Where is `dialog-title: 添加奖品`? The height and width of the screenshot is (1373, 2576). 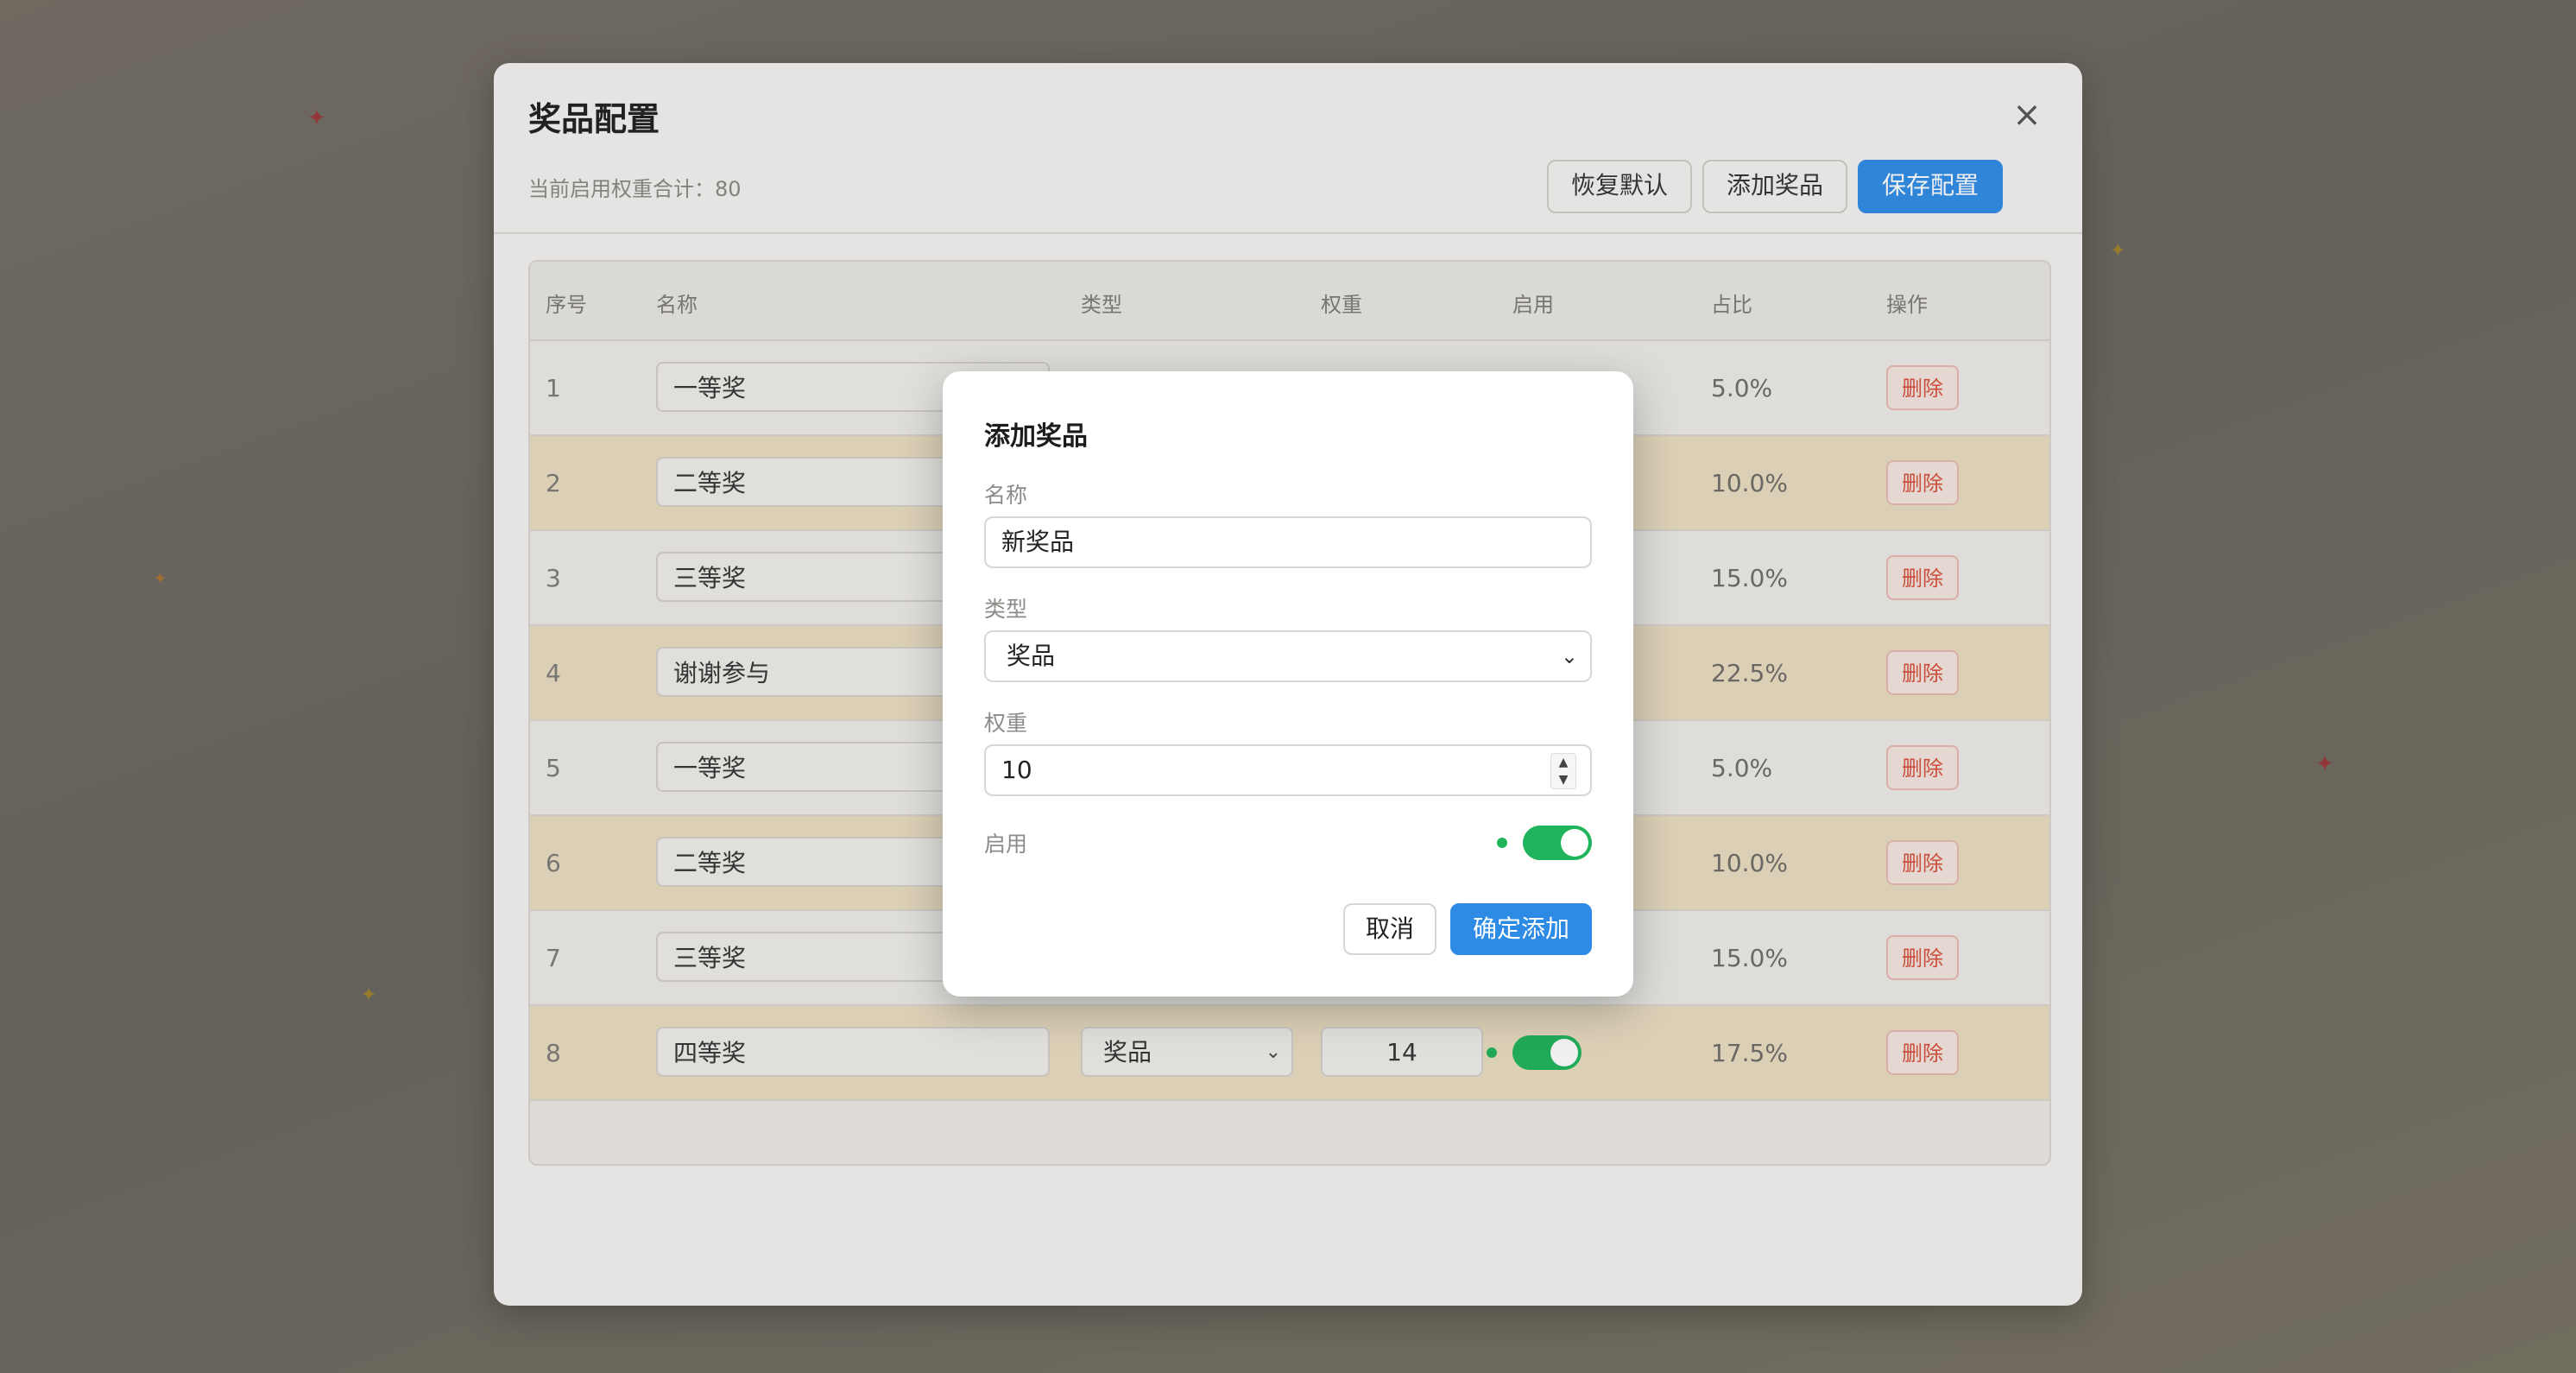 dialog-title: 添加奖品 is located at coordinates (1036, 436).